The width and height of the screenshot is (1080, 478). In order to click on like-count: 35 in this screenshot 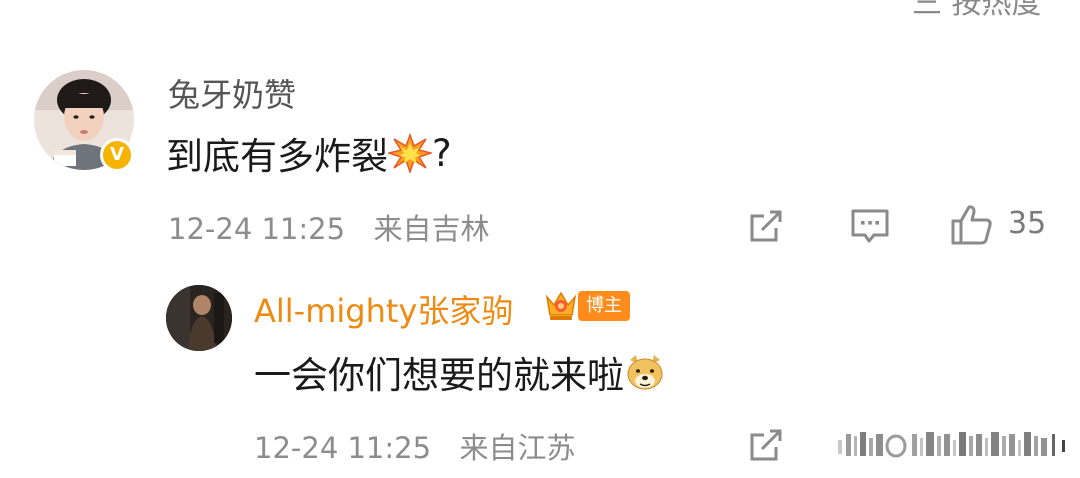, I will do `click(1027, 223)`.